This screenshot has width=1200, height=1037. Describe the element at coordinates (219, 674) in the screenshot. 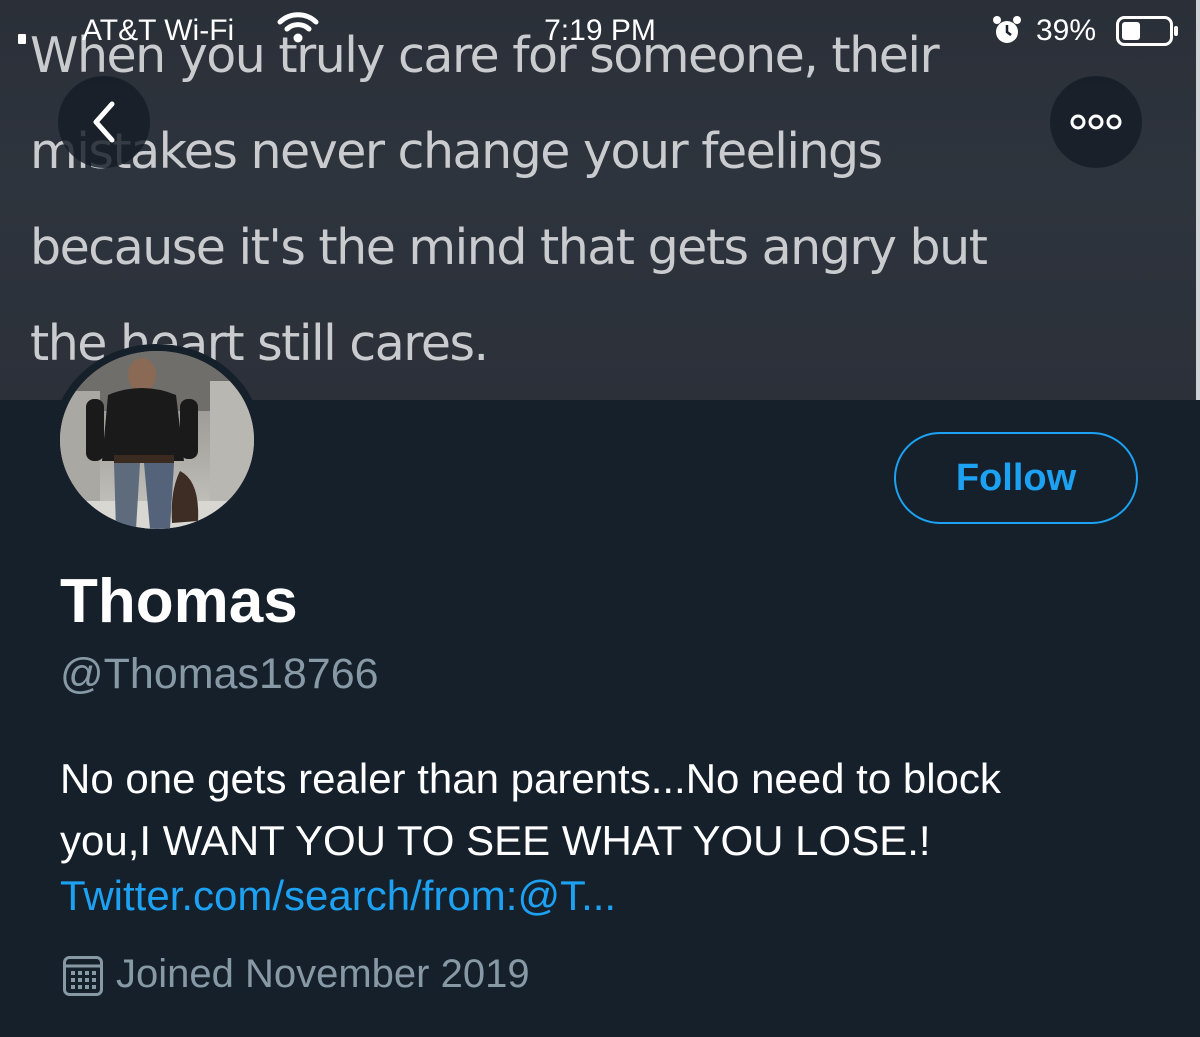

I see `user-handle: @Thomas18766` at that location.